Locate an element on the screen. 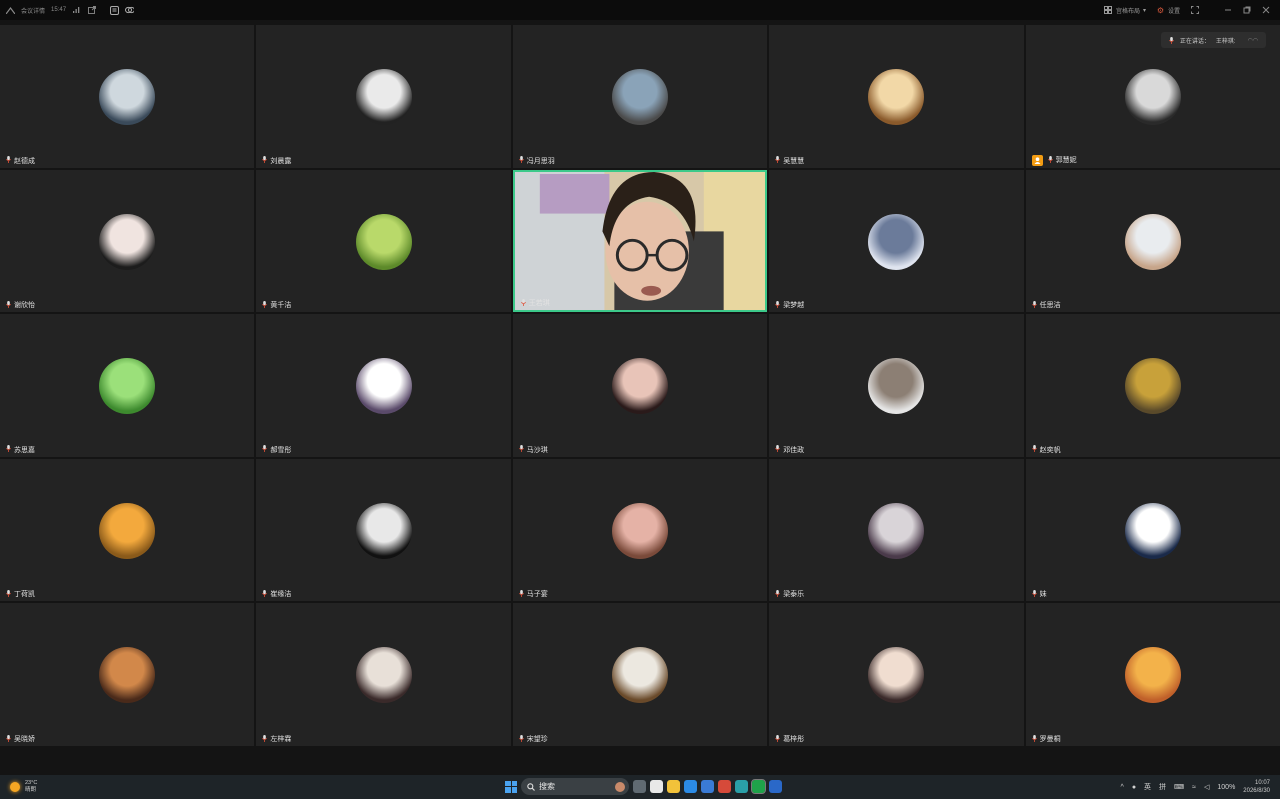 The height and width of the screenshot is (799, 1280). participant-tile: 赵奕帆 is located at coordinates (1152, 385).